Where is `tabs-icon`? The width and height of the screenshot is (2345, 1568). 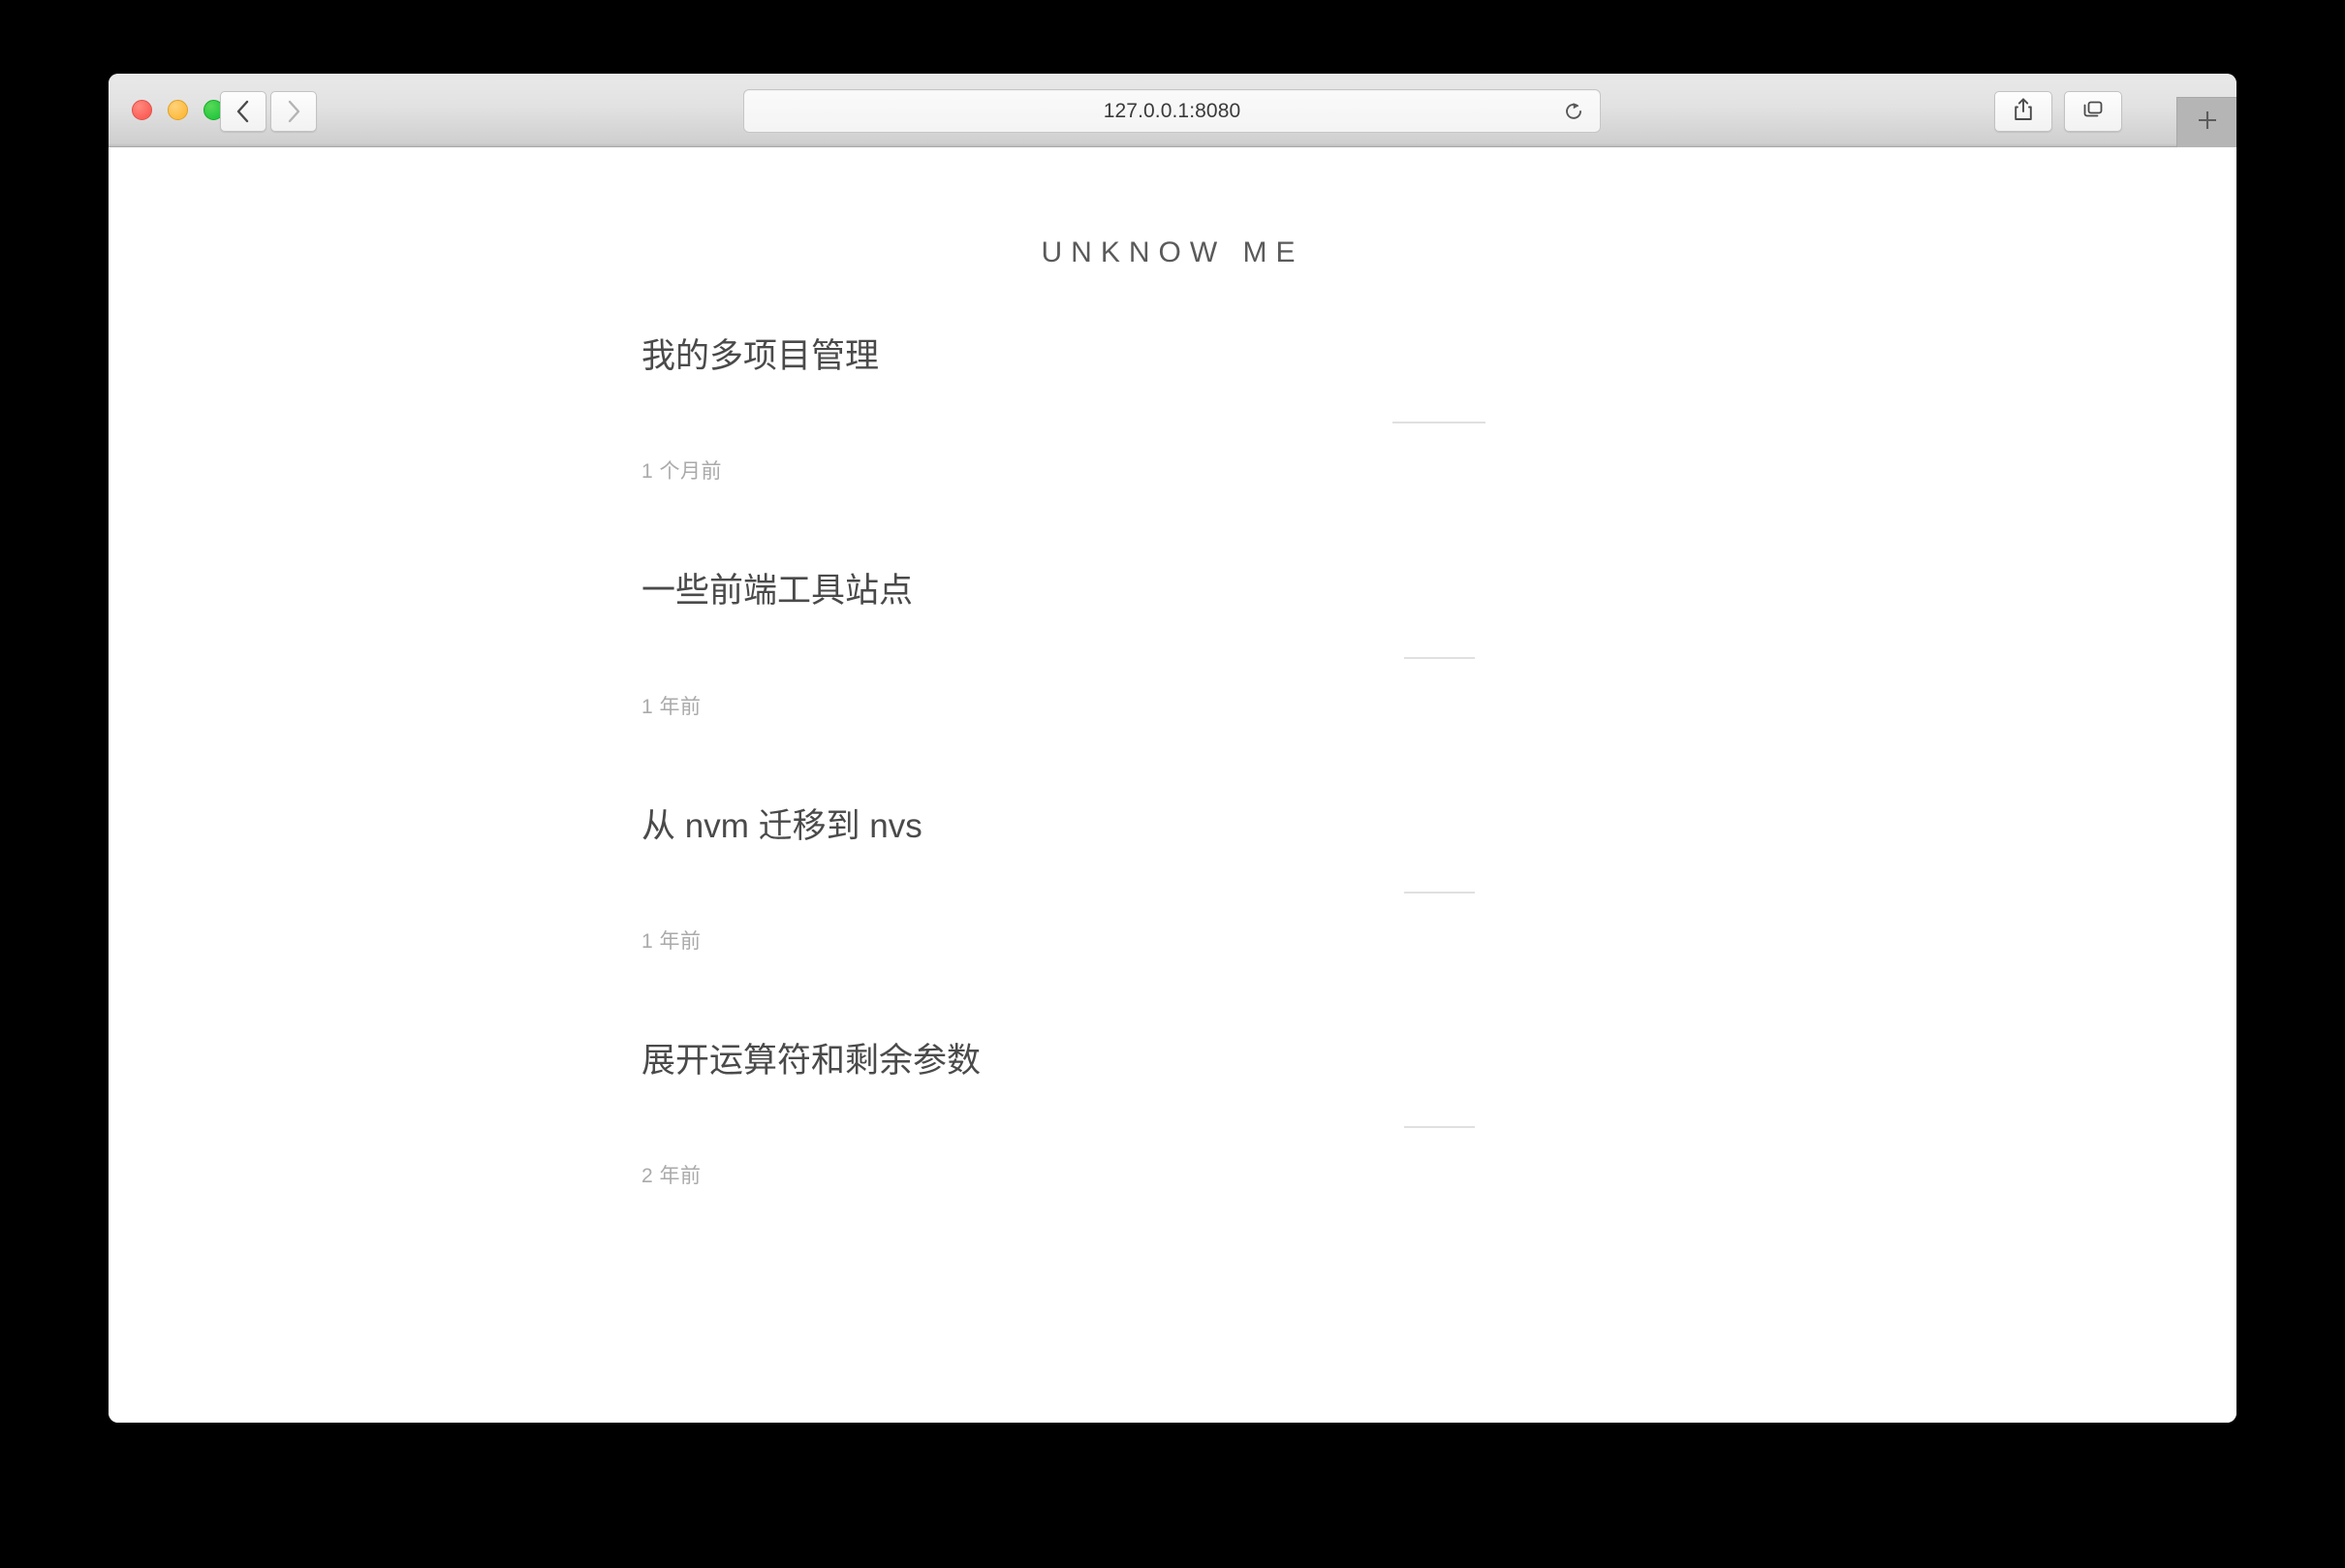 tabs-icon is located at coordinates (2093, 112).